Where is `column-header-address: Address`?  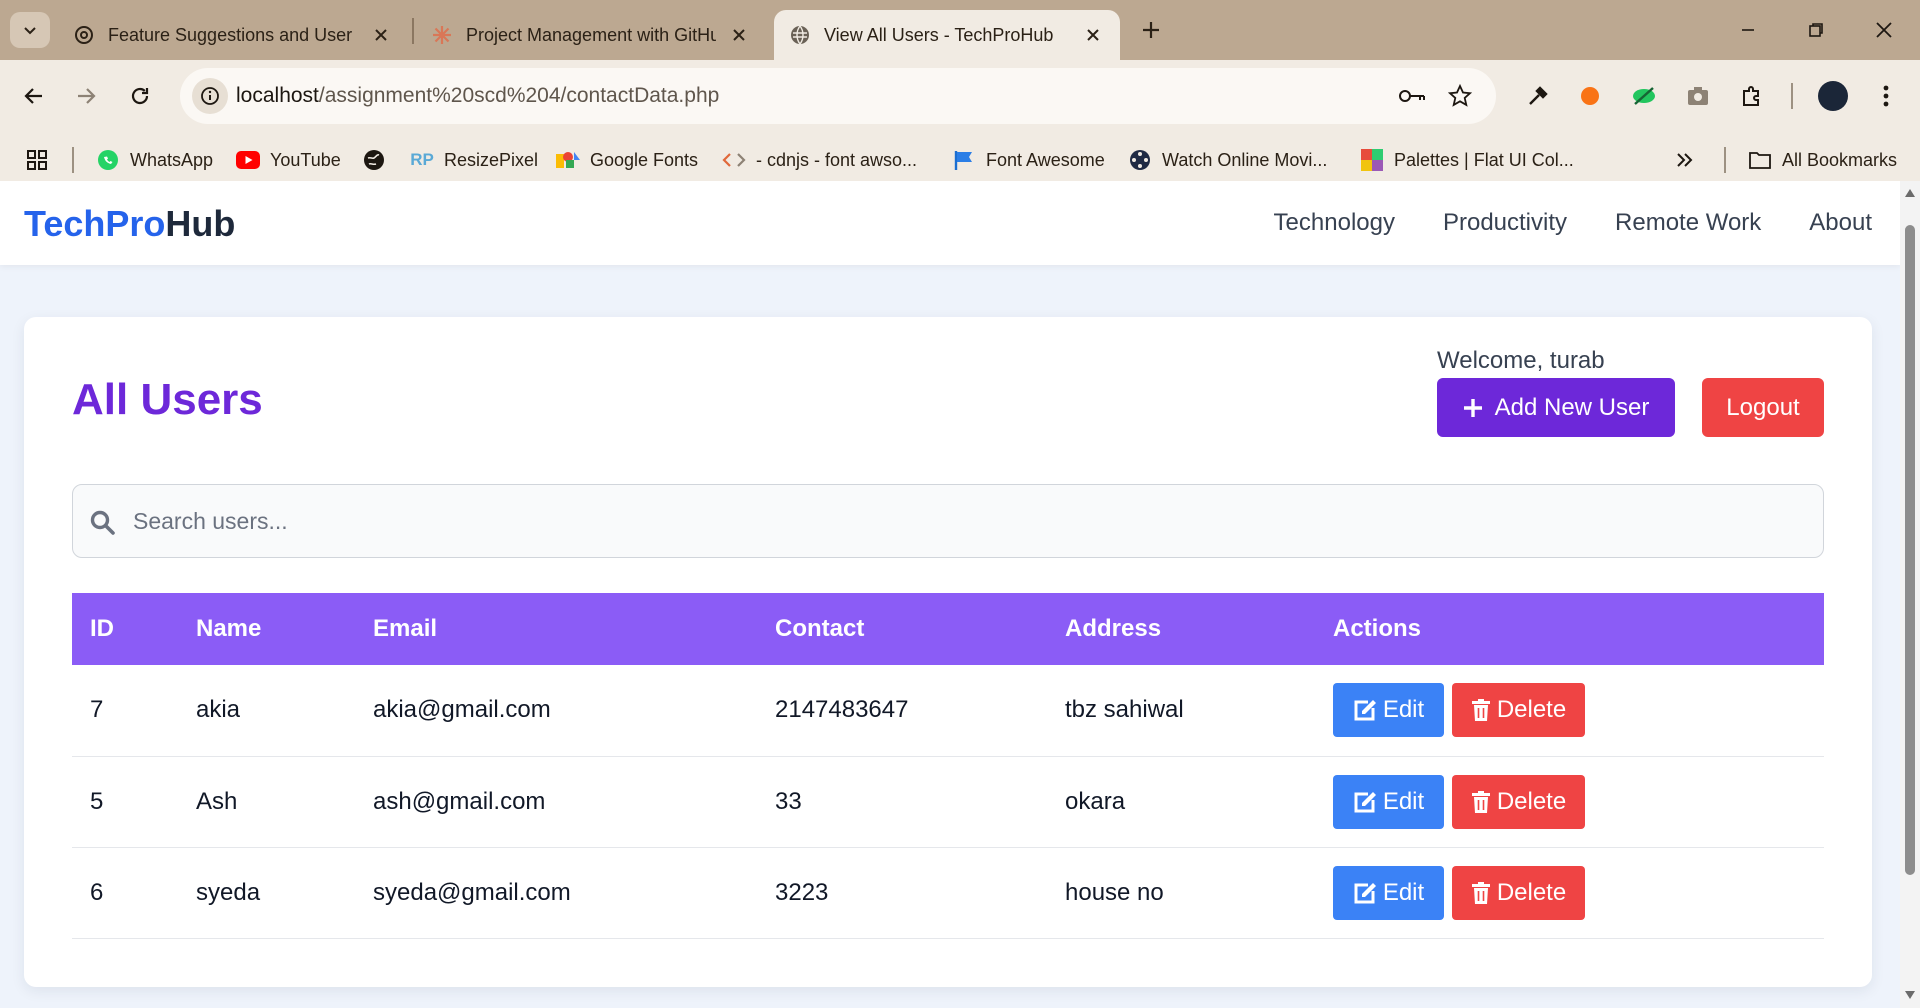 column-header-address: Address is located at coordinates (1181, 629).